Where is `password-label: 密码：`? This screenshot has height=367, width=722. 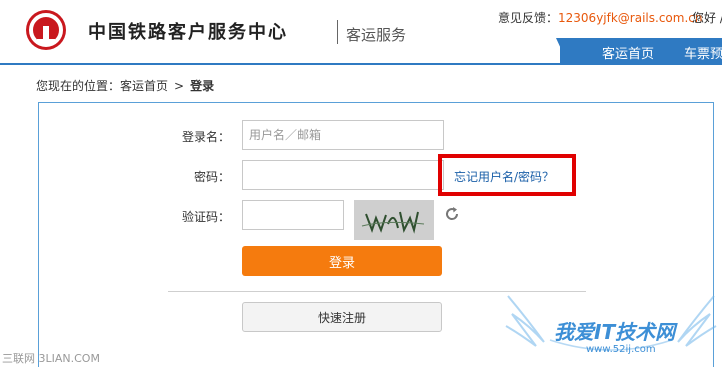 password-label: 密码： is located at coordinates (211, 177).